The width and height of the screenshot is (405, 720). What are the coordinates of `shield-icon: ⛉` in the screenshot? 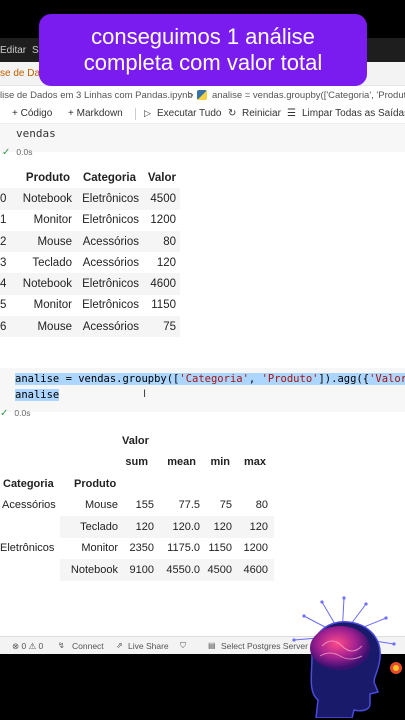 It's located at (183, 645).